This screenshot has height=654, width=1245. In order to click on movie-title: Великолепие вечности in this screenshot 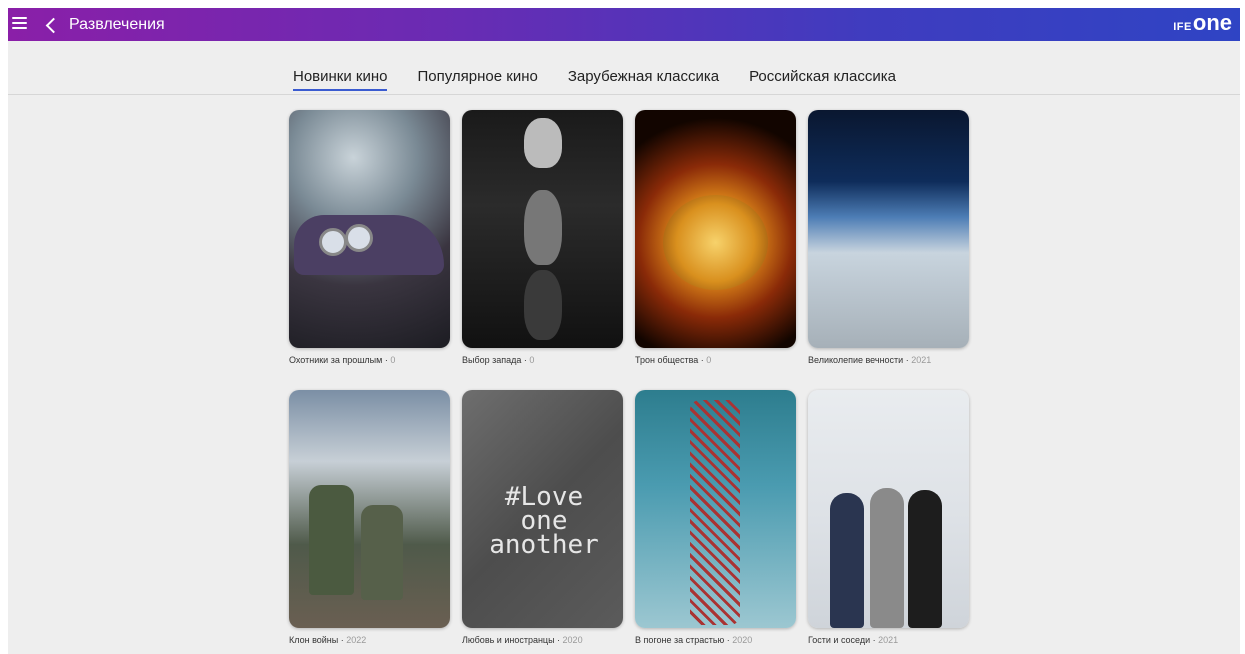, I will do `click(856, 360)`.